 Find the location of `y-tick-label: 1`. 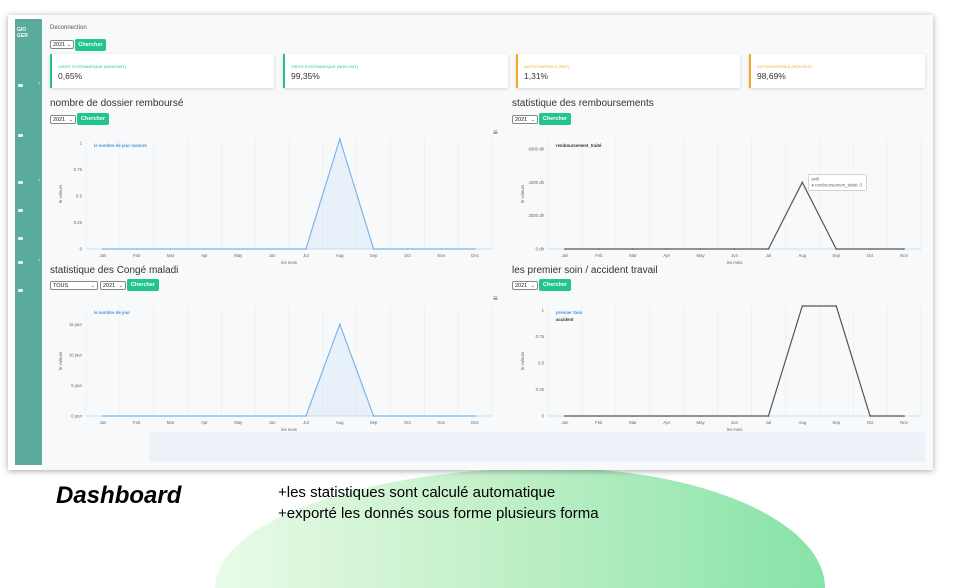

y-tick-label: 1 is located at coordinates (543, 310).